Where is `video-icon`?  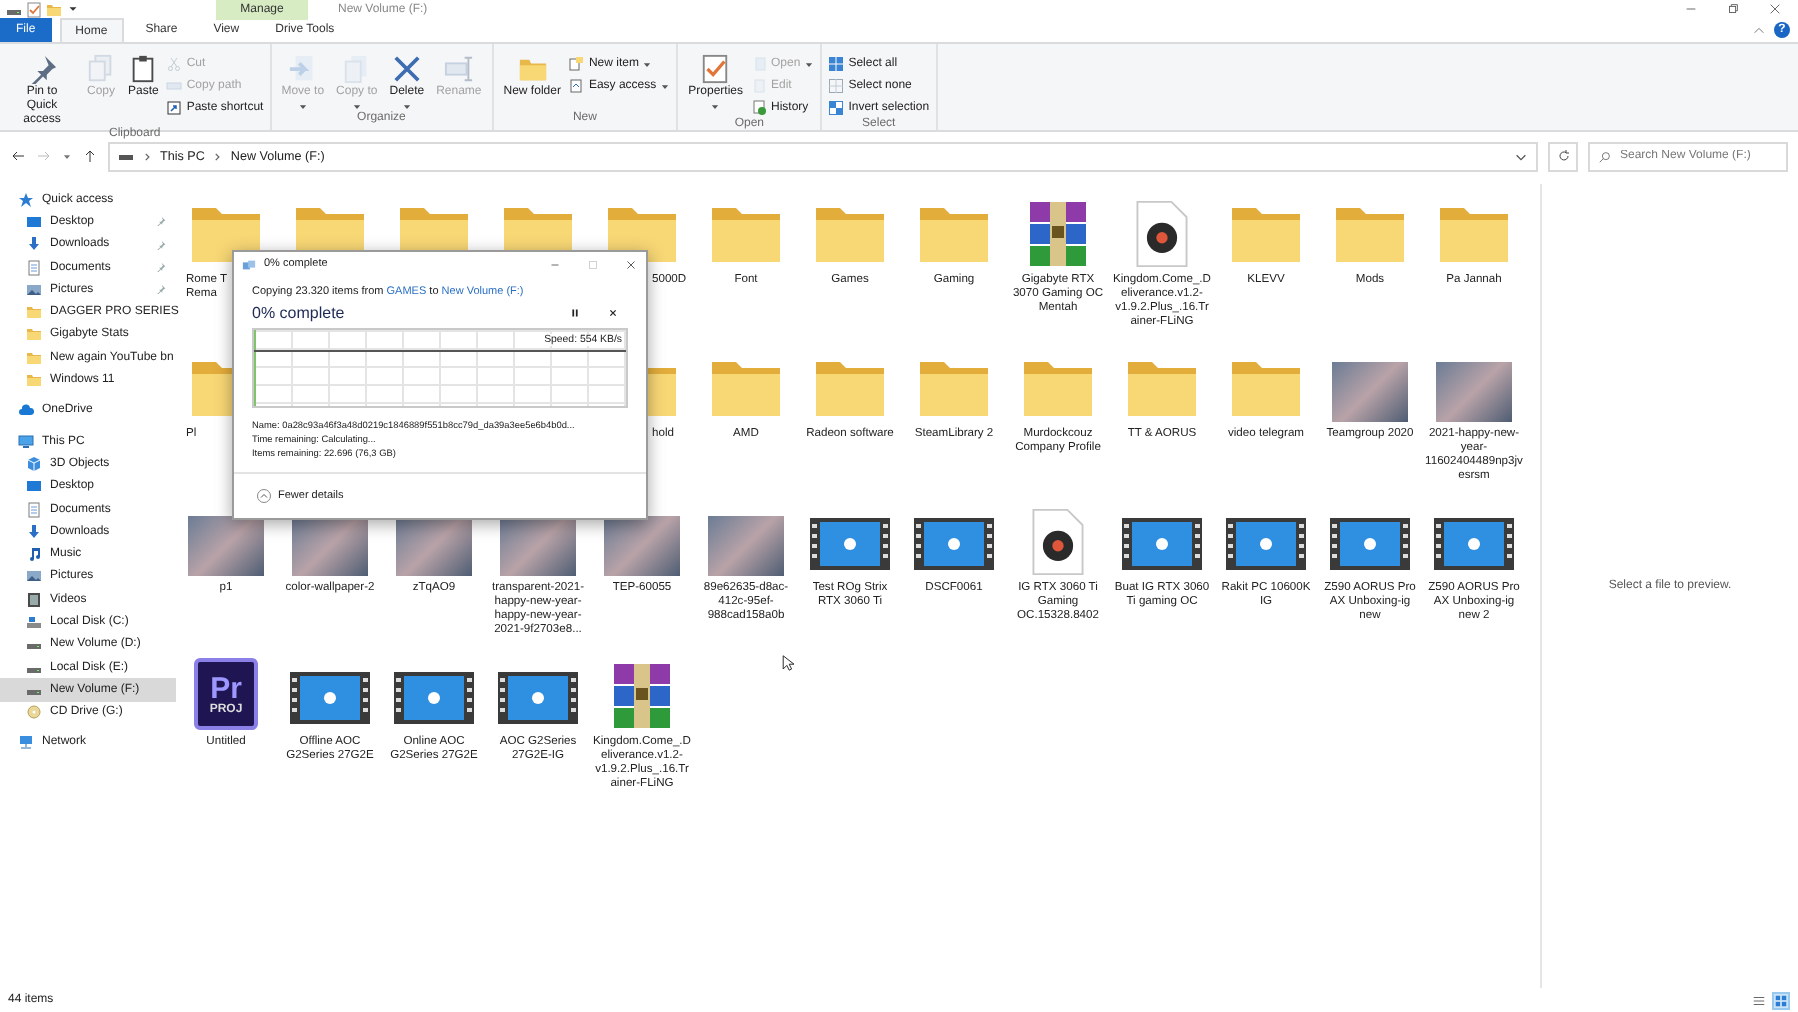
video-icon is located at coordinates (34, 599).